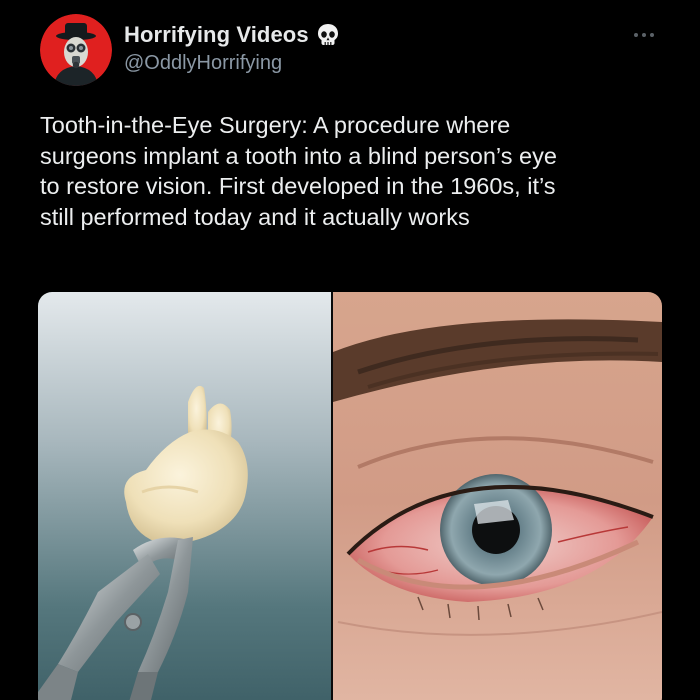 This screenshot has width=700, height=700. What do you see at coordinates (646, 35) in the screenshot?
I see `more-options-icon` at bounding box center [646, 35].